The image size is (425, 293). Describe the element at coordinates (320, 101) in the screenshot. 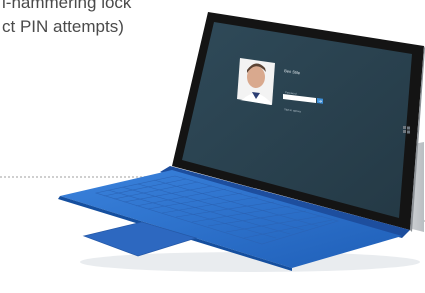

I see `submit-arrow-button` at that location.